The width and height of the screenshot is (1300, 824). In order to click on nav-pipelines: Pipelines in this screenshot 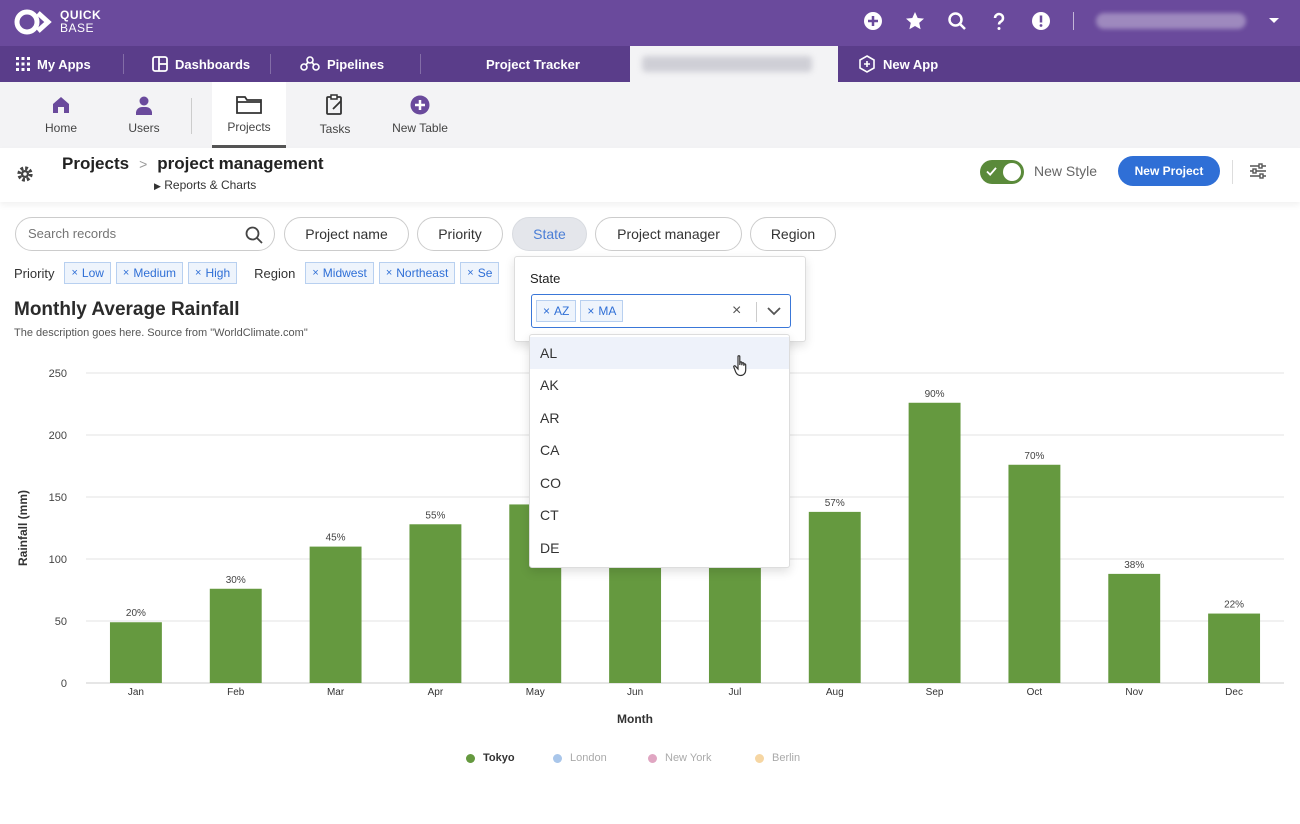, I will do `click(342, 64)`.